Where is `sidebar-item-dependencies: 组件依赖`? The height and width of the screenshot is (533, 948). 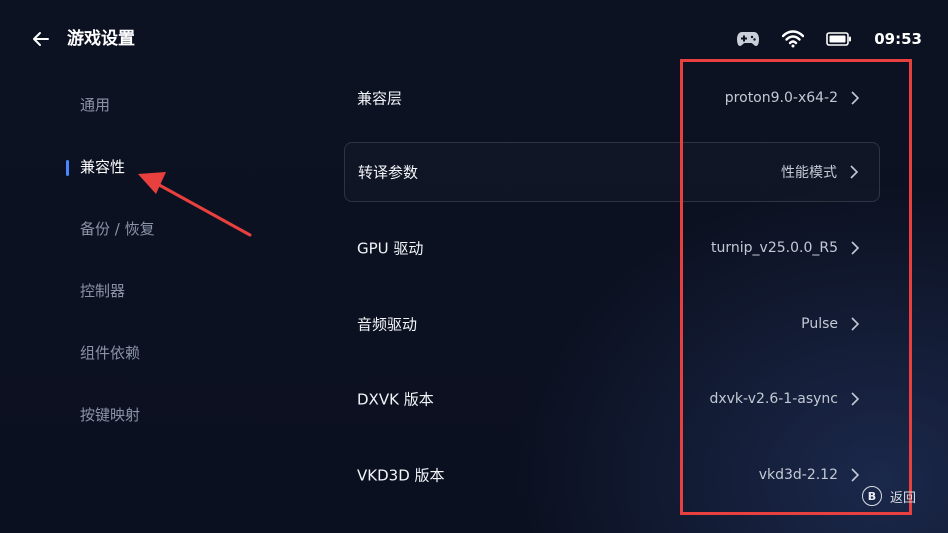 sidebar-item-dependencies: 组件依赖 is located at coordinates (110, 353).